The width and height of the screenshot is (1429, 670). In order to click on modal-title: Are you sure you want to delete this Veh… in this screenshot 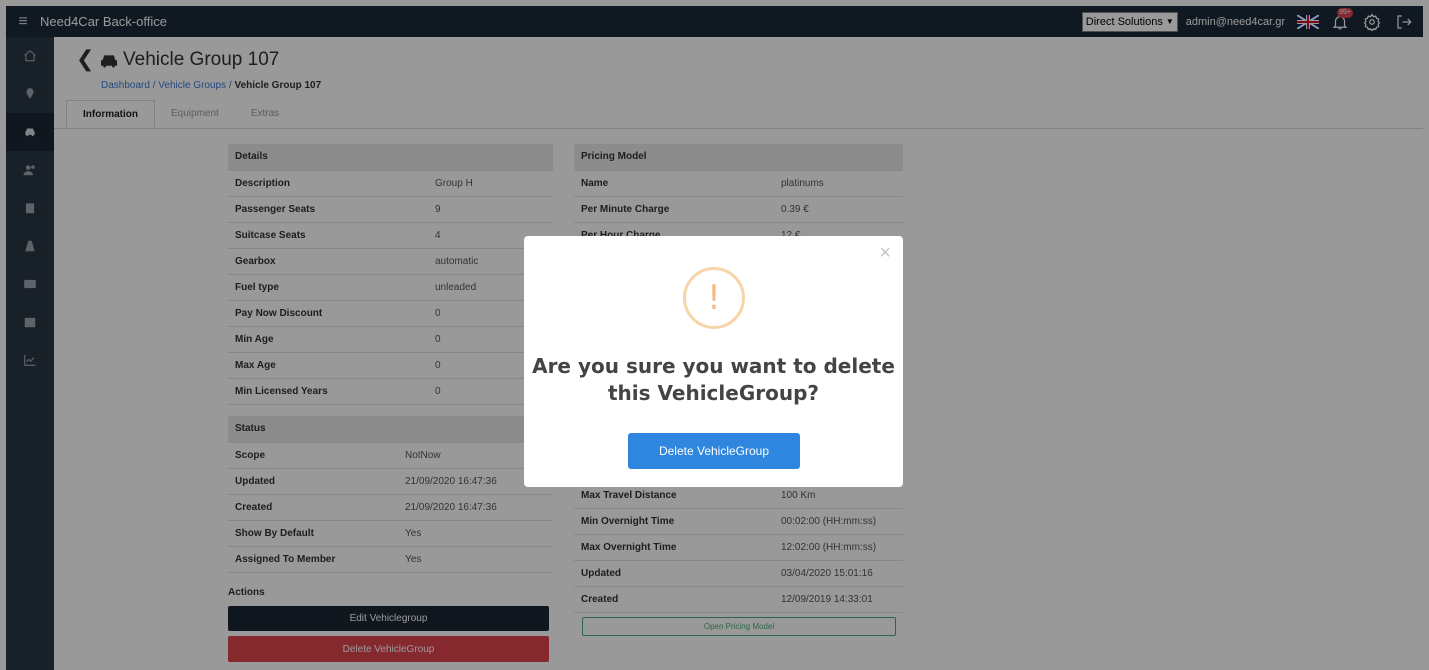, I will do `click(713, 379)`.